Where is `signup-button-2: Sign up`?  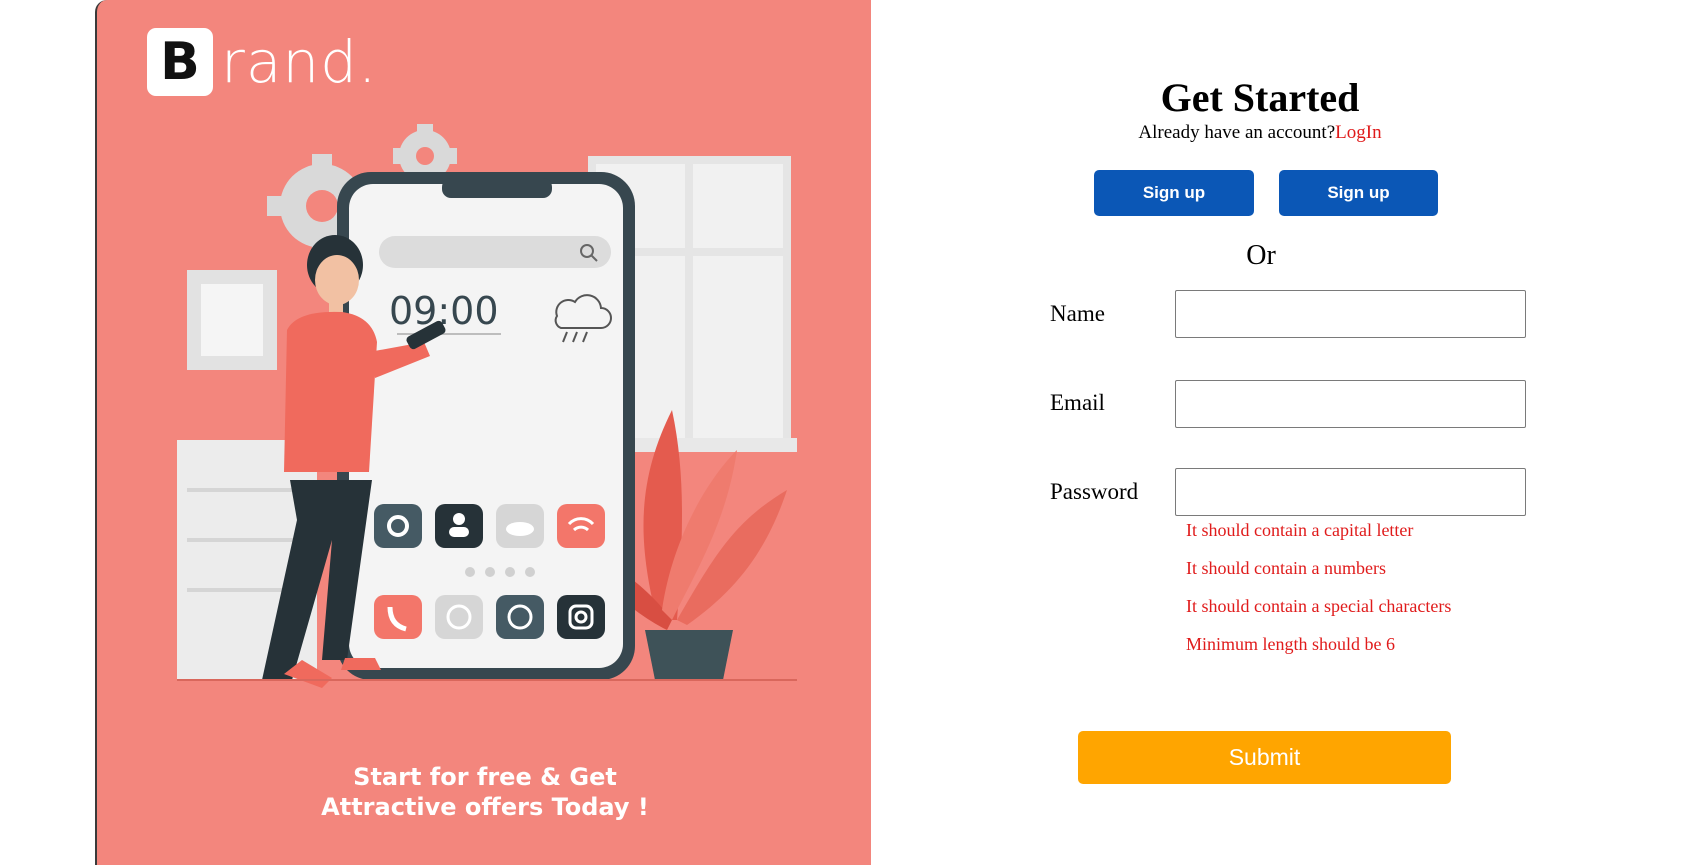 signup-button-2: Sign up is located at coordinates (1358, 193).